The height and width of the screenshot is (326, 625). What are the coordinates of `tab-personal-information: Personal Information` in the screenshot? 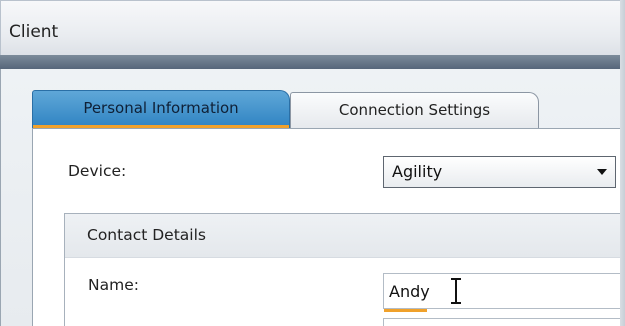 It's located at (161, 109).